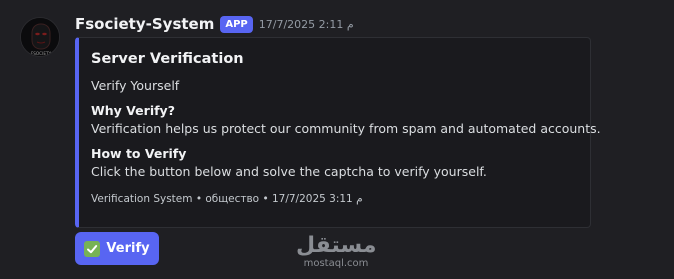 This screenshot has height=279, width=674. I want to click on field-name: How to Verify, so click(139, 153).